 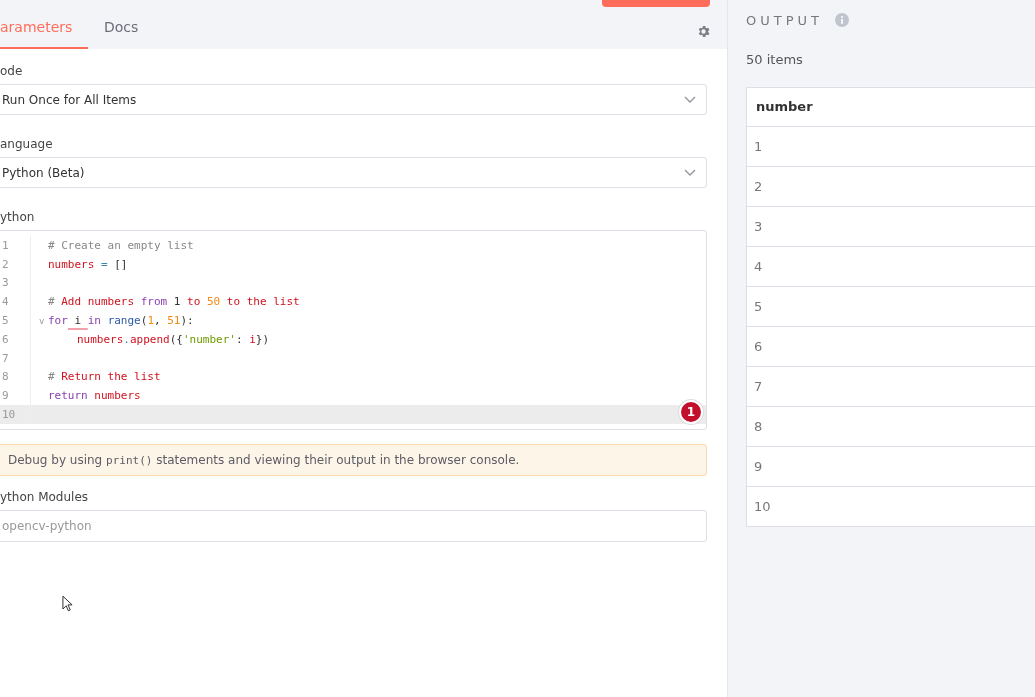 What do you see at coordinates (26, 144) in the screenshot?
I see `field-label: anguage` at bounding box center [26, 144].